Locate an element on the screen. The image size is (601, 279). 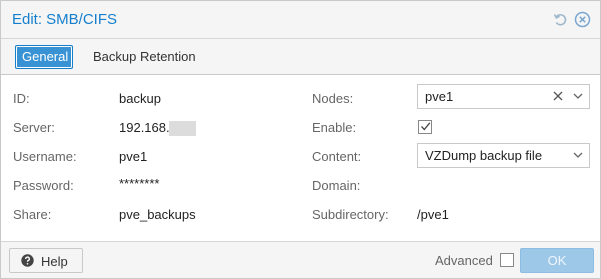
advanced-label: Advanced is located at coordinates (464, 260).